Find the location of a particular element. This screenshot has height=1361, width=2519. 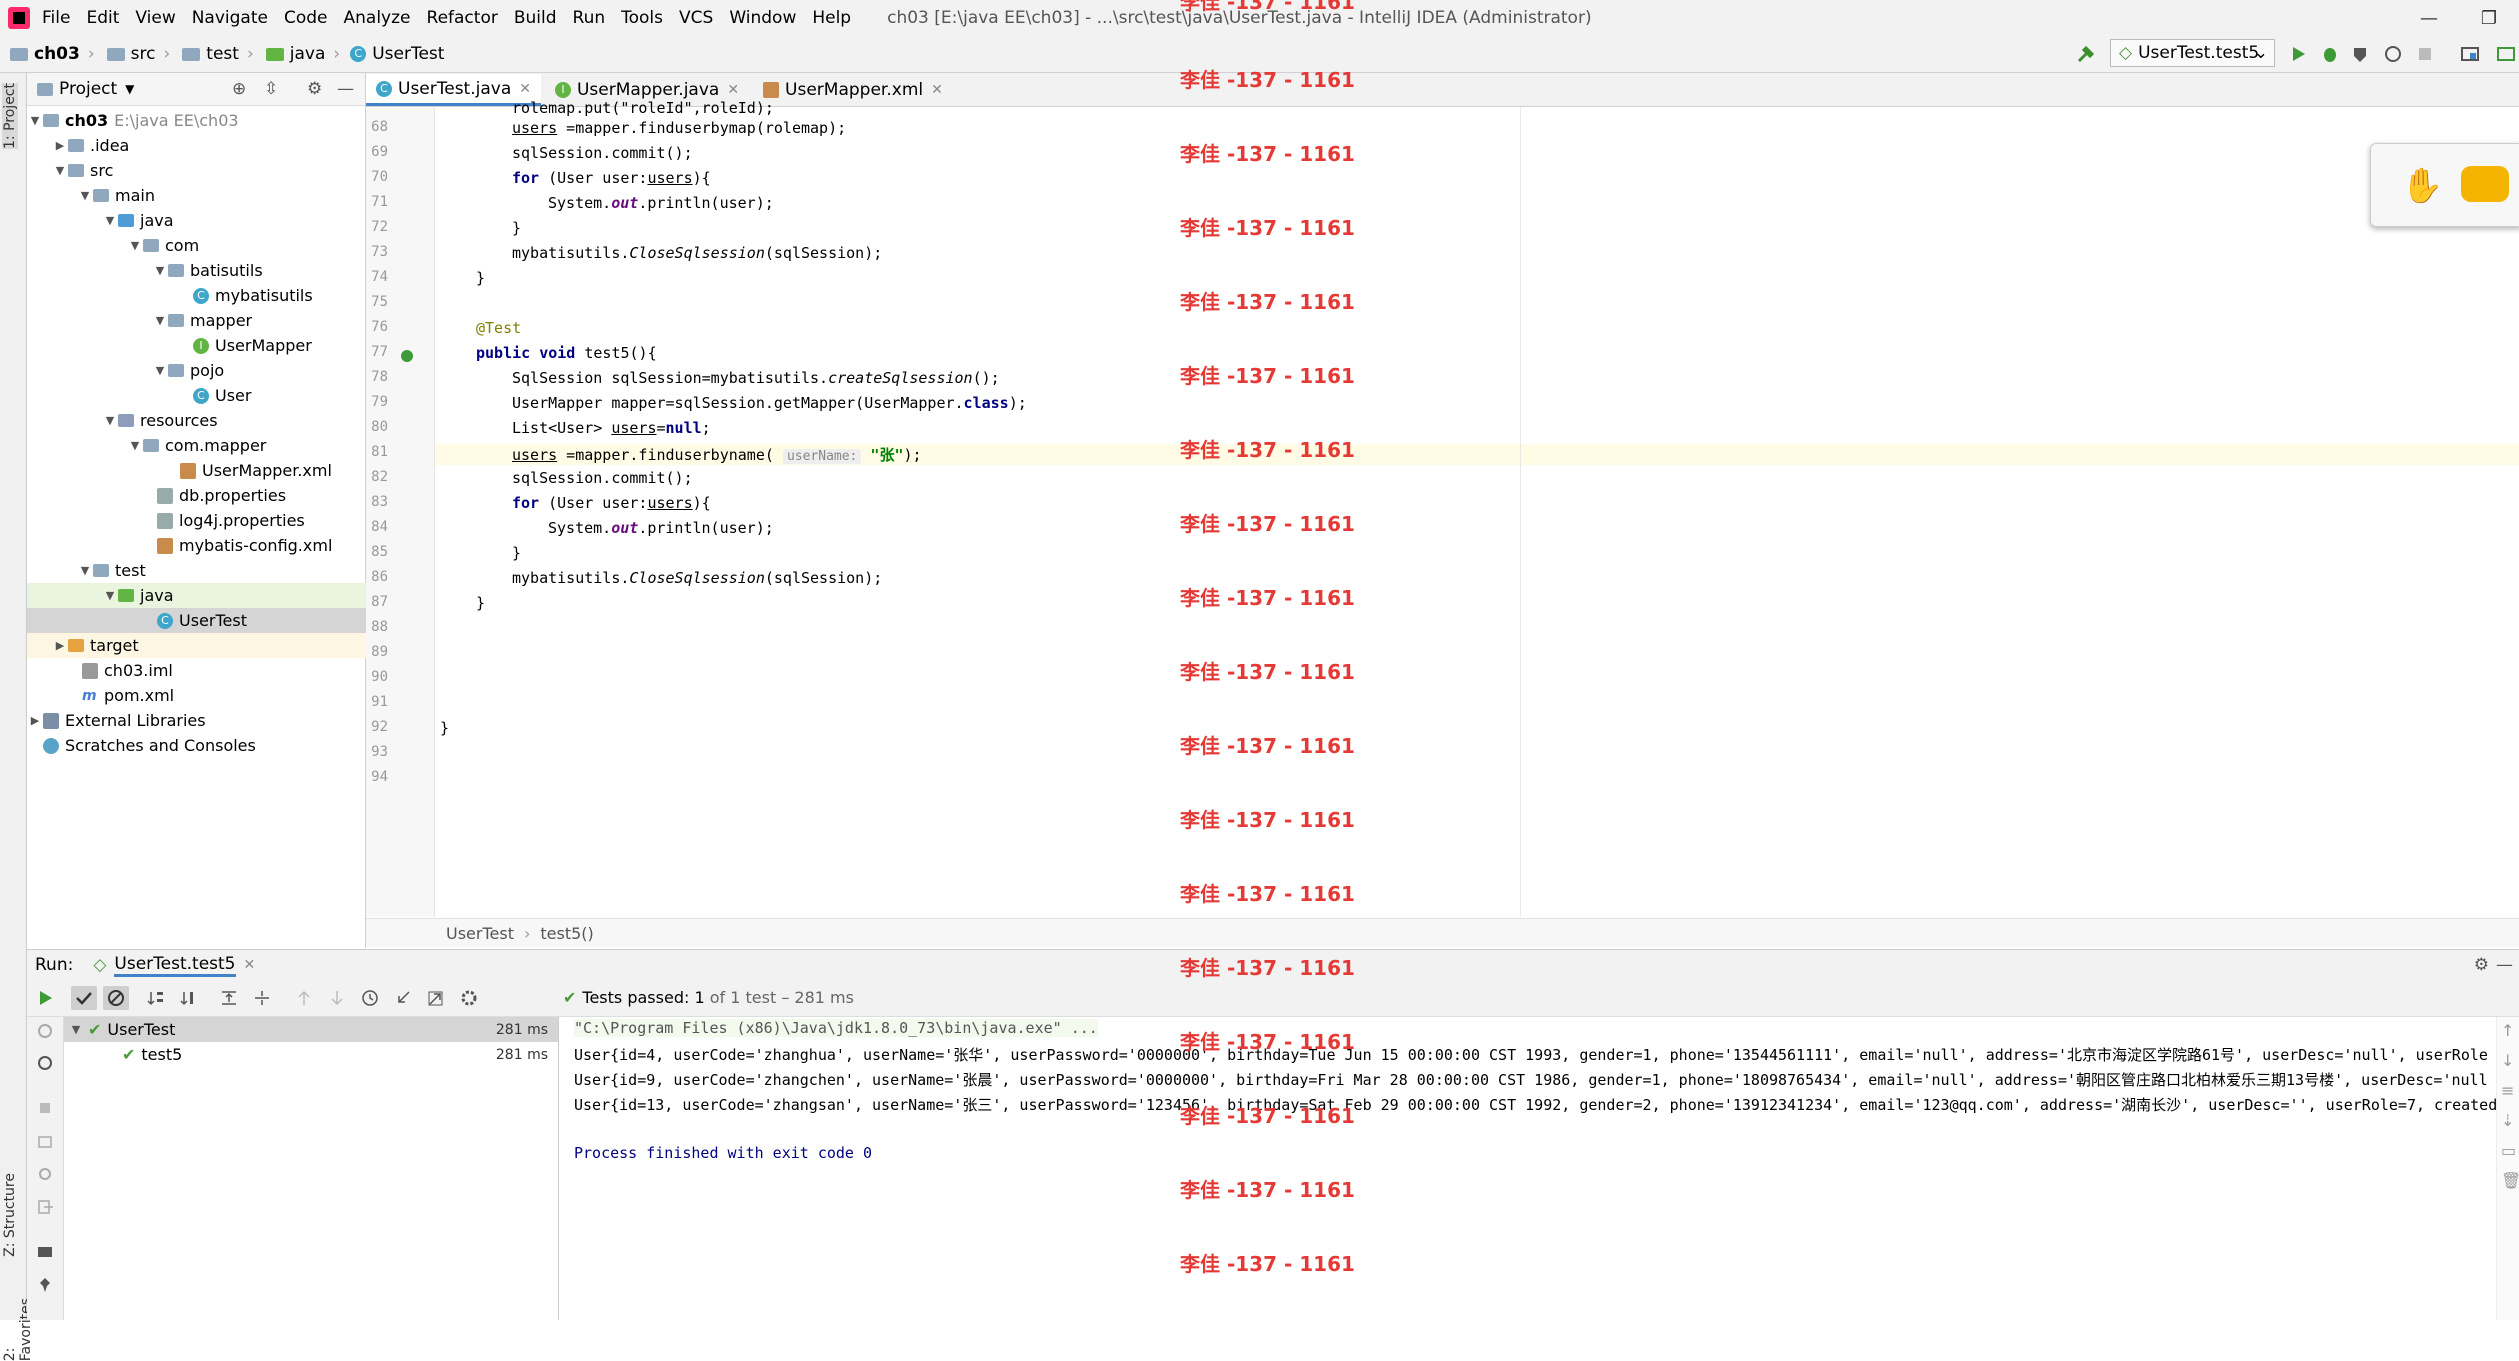

menu-refactor: Refactor is located at coordinates (462, 18).